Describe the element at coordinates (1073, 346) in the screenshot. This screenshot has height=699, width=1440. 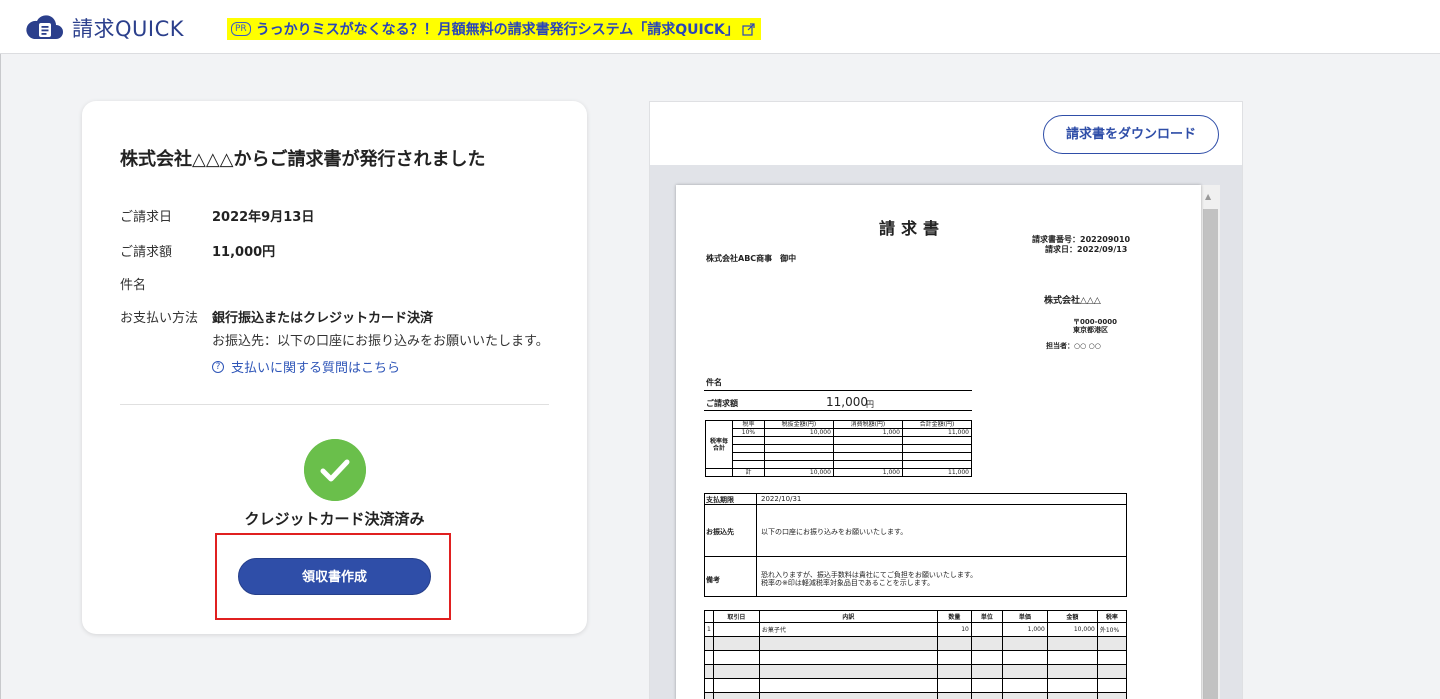
I see `issuer-contact: 担当者：○○ ○○` at that location.